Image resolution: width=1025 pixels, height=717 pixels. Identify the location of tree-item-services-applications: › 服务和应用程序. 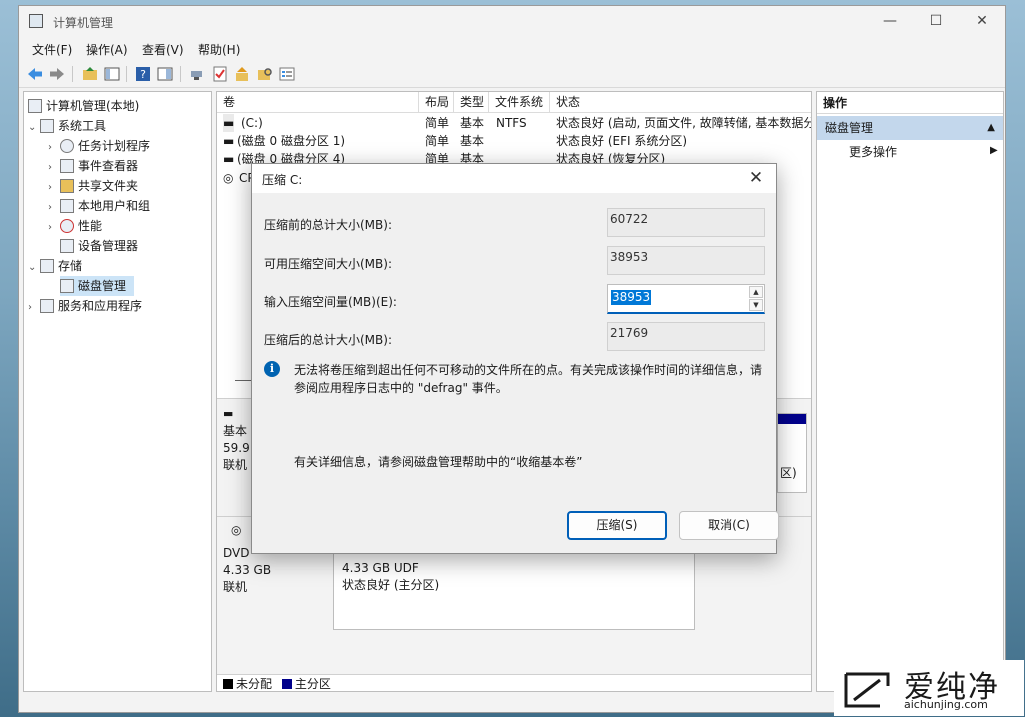
(85, 306).